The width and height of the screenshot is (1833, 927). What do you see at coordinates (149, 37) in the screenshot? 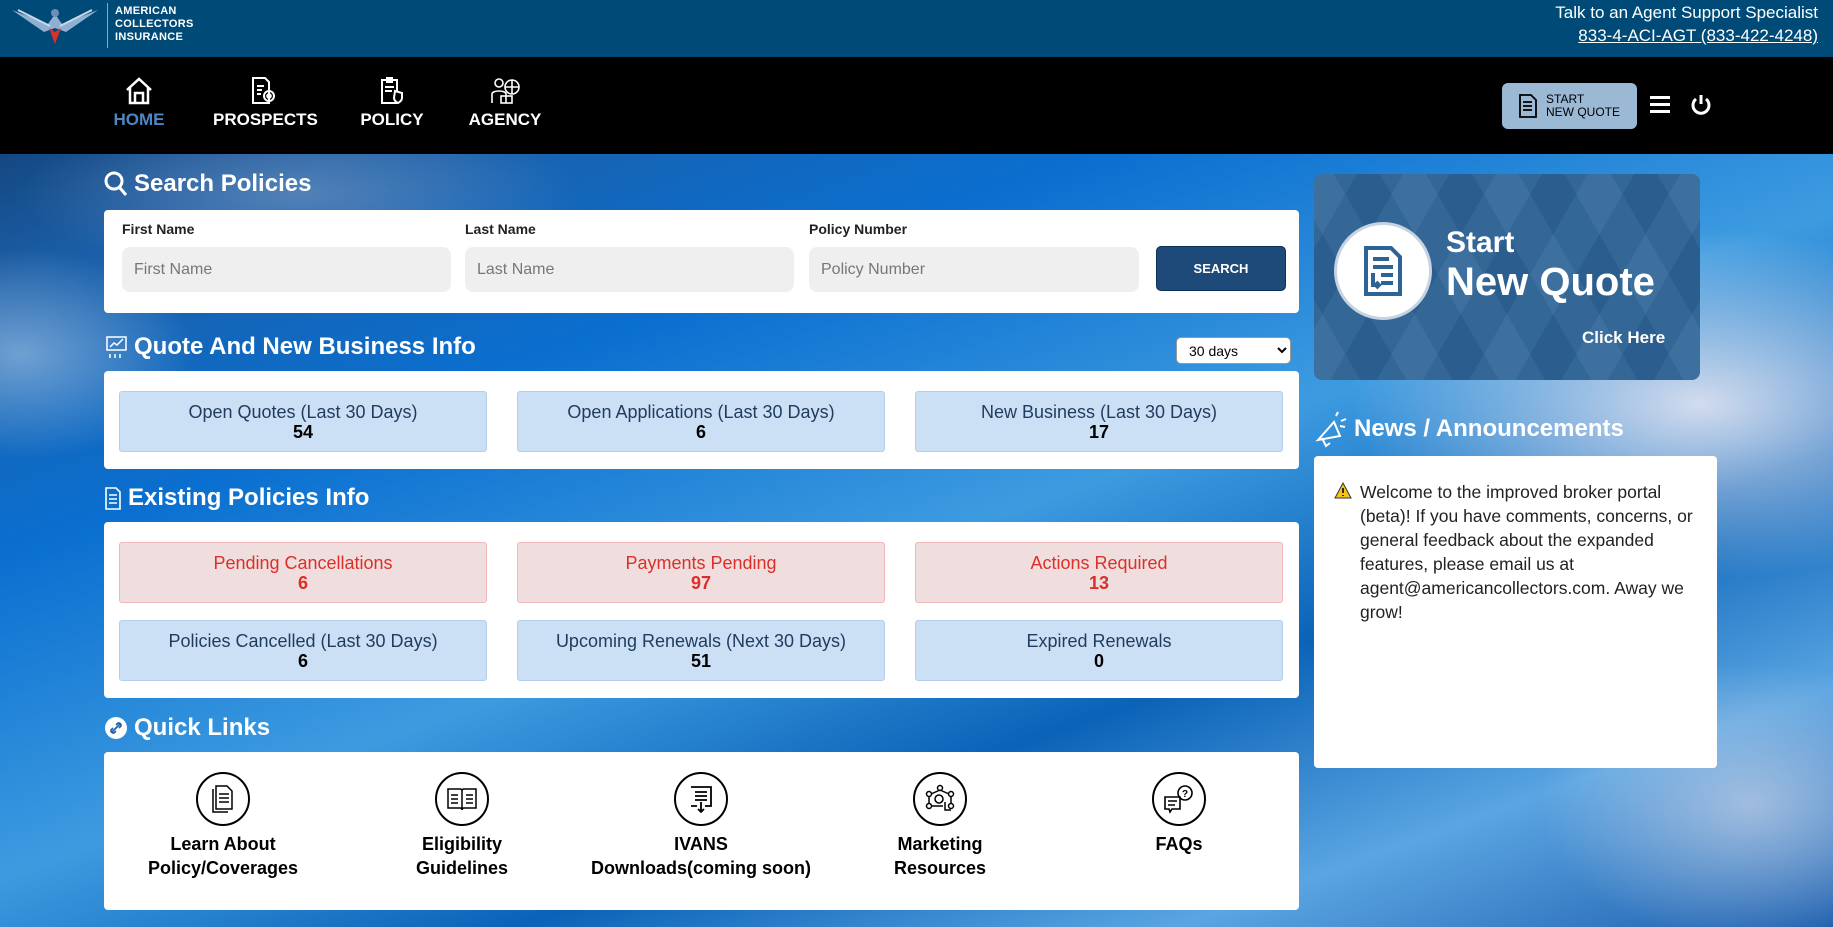
I see `logo-line: INSURANCE` at bounding box center [149, 37].